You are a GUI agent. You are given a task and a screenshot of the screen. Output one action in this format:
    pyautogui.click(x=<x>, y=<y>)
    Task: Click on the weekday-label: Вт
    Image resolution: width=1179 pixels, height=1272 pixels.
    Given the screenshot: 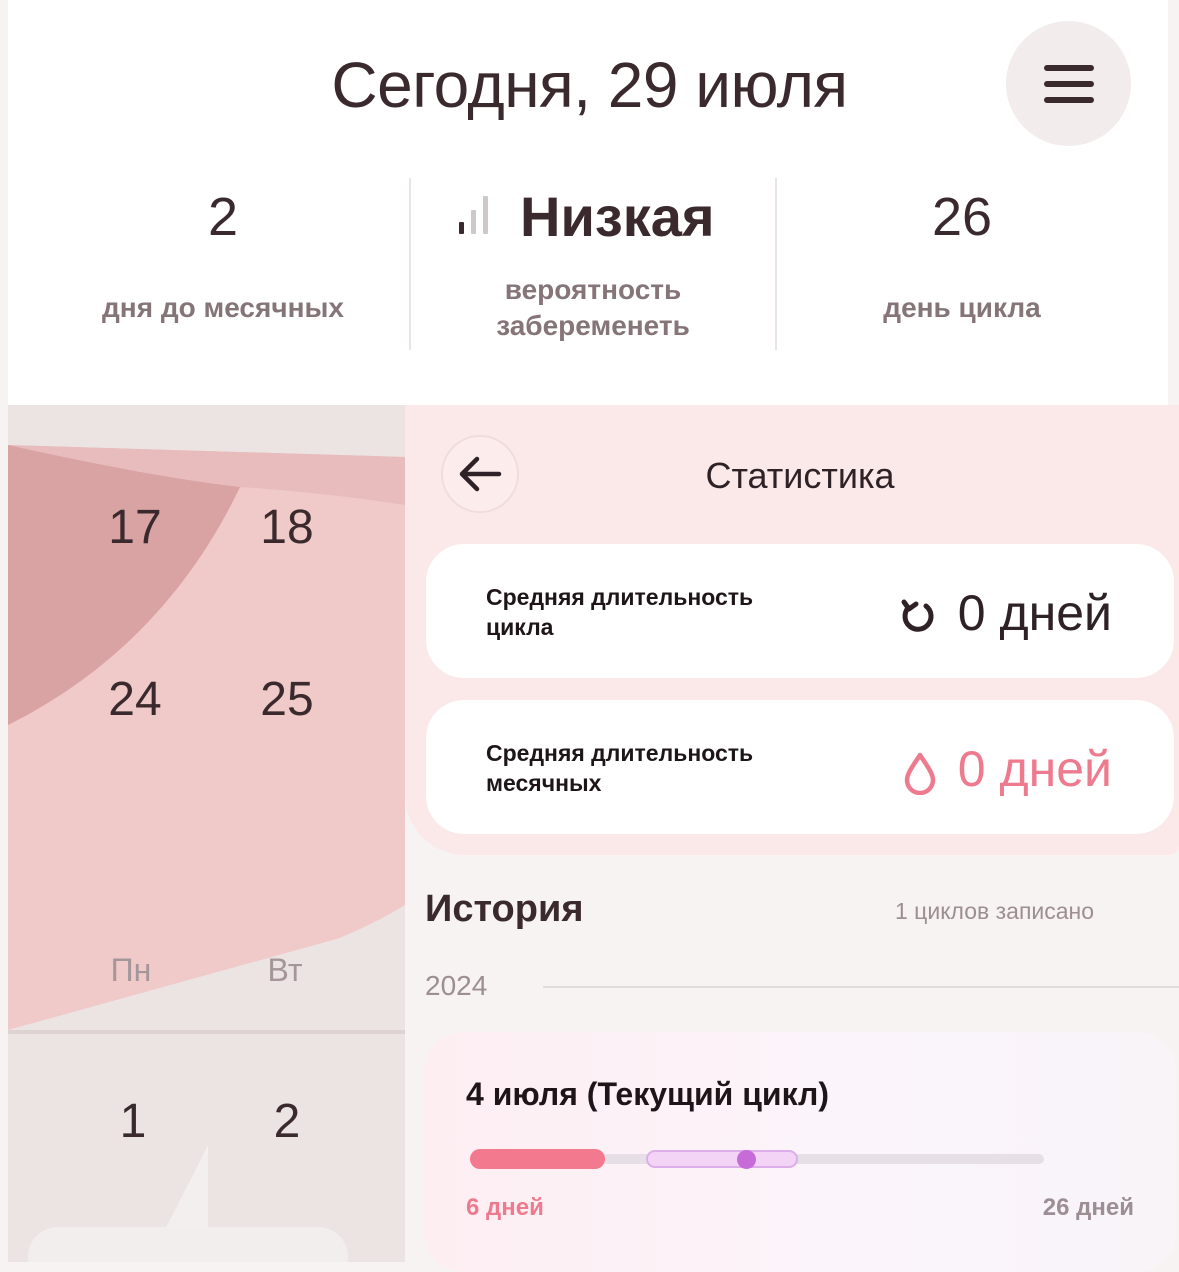 What is the action you would take?
    pyautogui.click(x=285, y=970)
    